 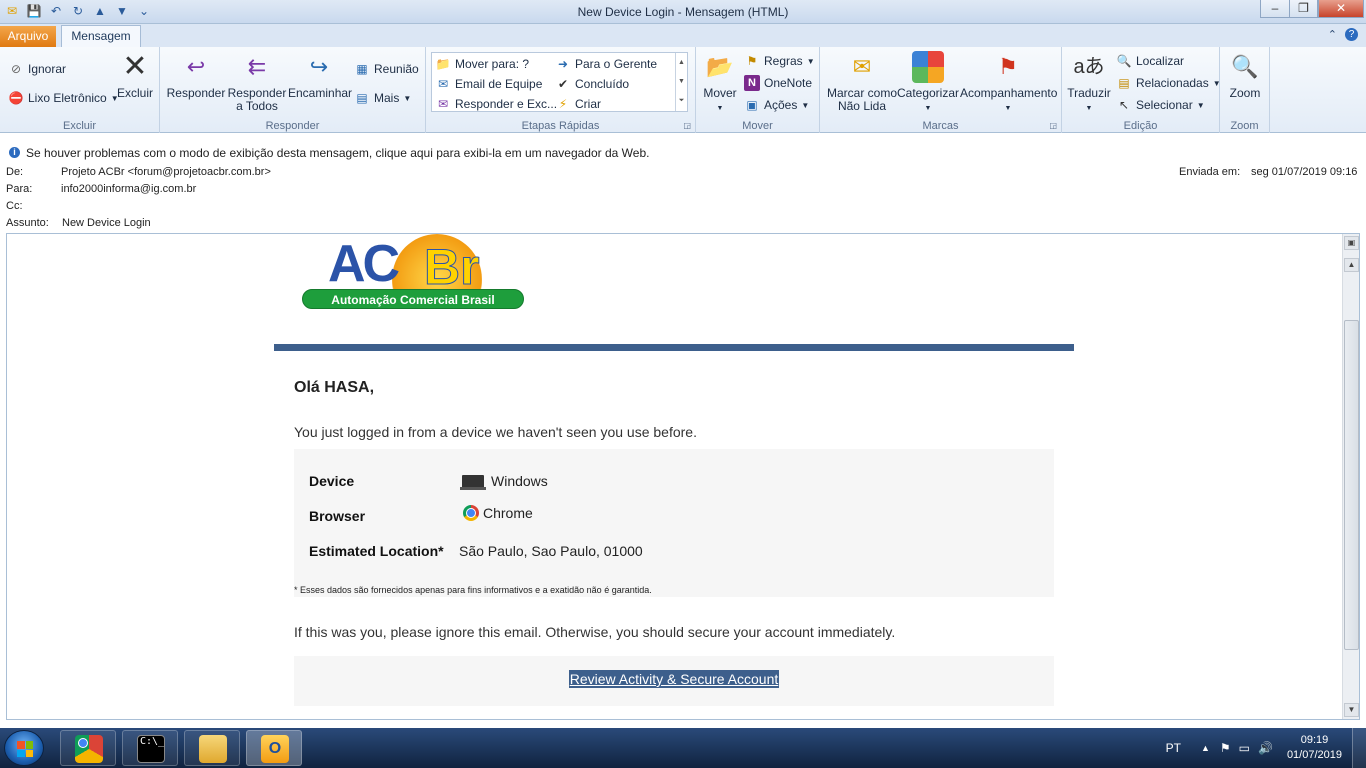 I want to click on unread-mail-icon: ✉, so click(x=862, y=66).